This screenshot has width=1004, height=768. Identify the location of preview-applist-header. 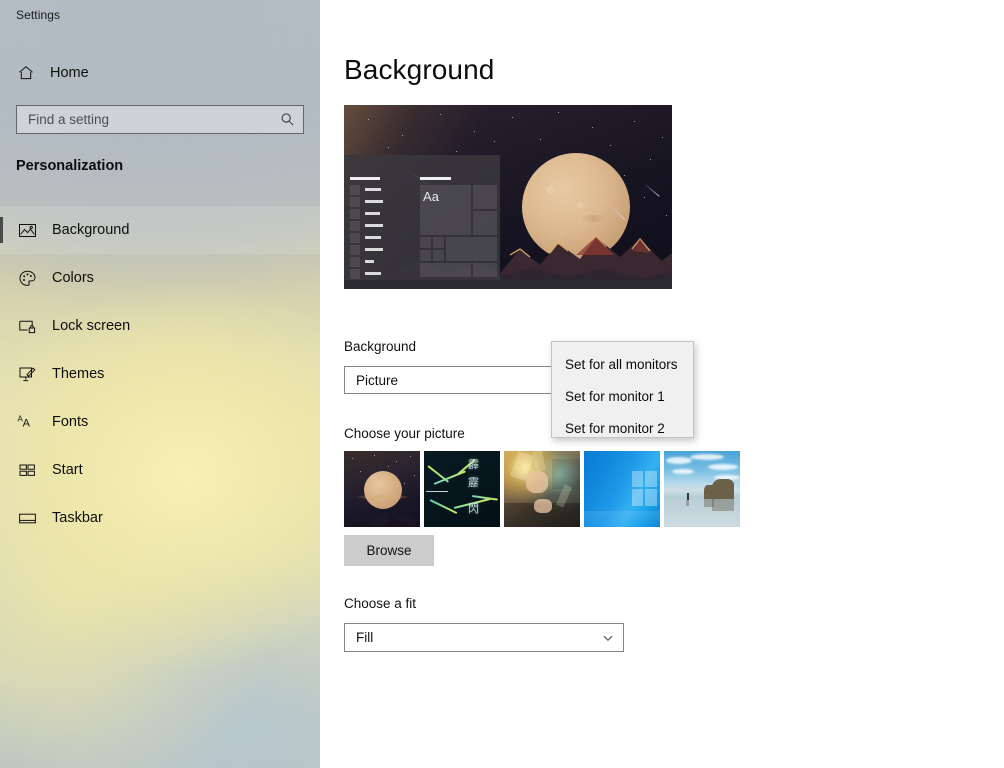
(365, 178).